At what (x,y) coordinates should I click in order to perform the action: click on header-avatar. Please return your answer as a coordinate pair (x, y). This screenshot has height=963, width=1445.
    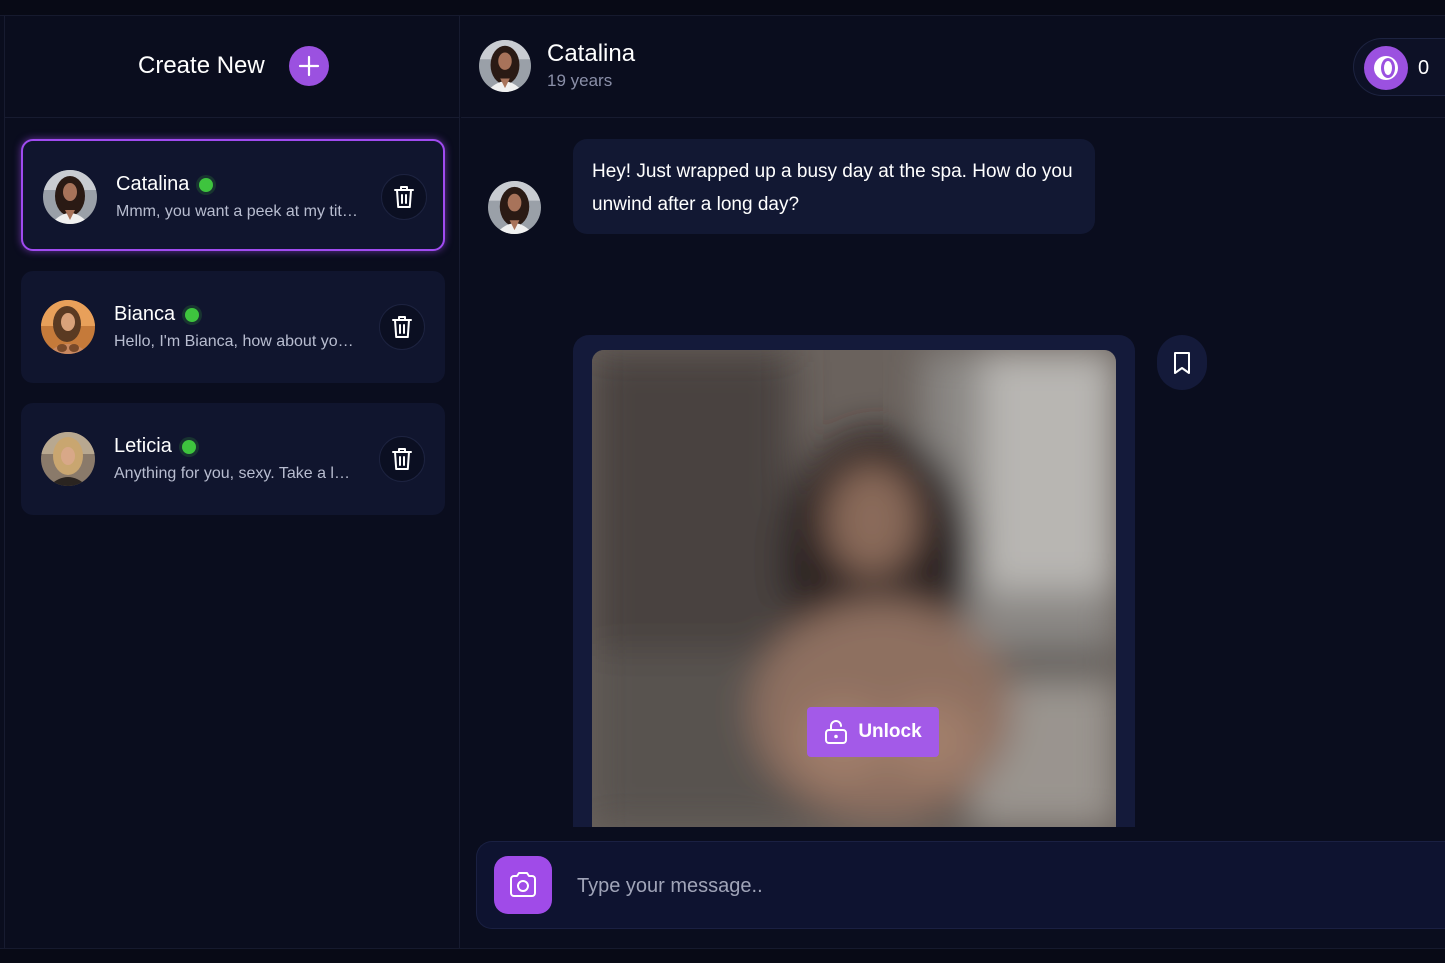
    Looking at the image, I should click on (505, 66).